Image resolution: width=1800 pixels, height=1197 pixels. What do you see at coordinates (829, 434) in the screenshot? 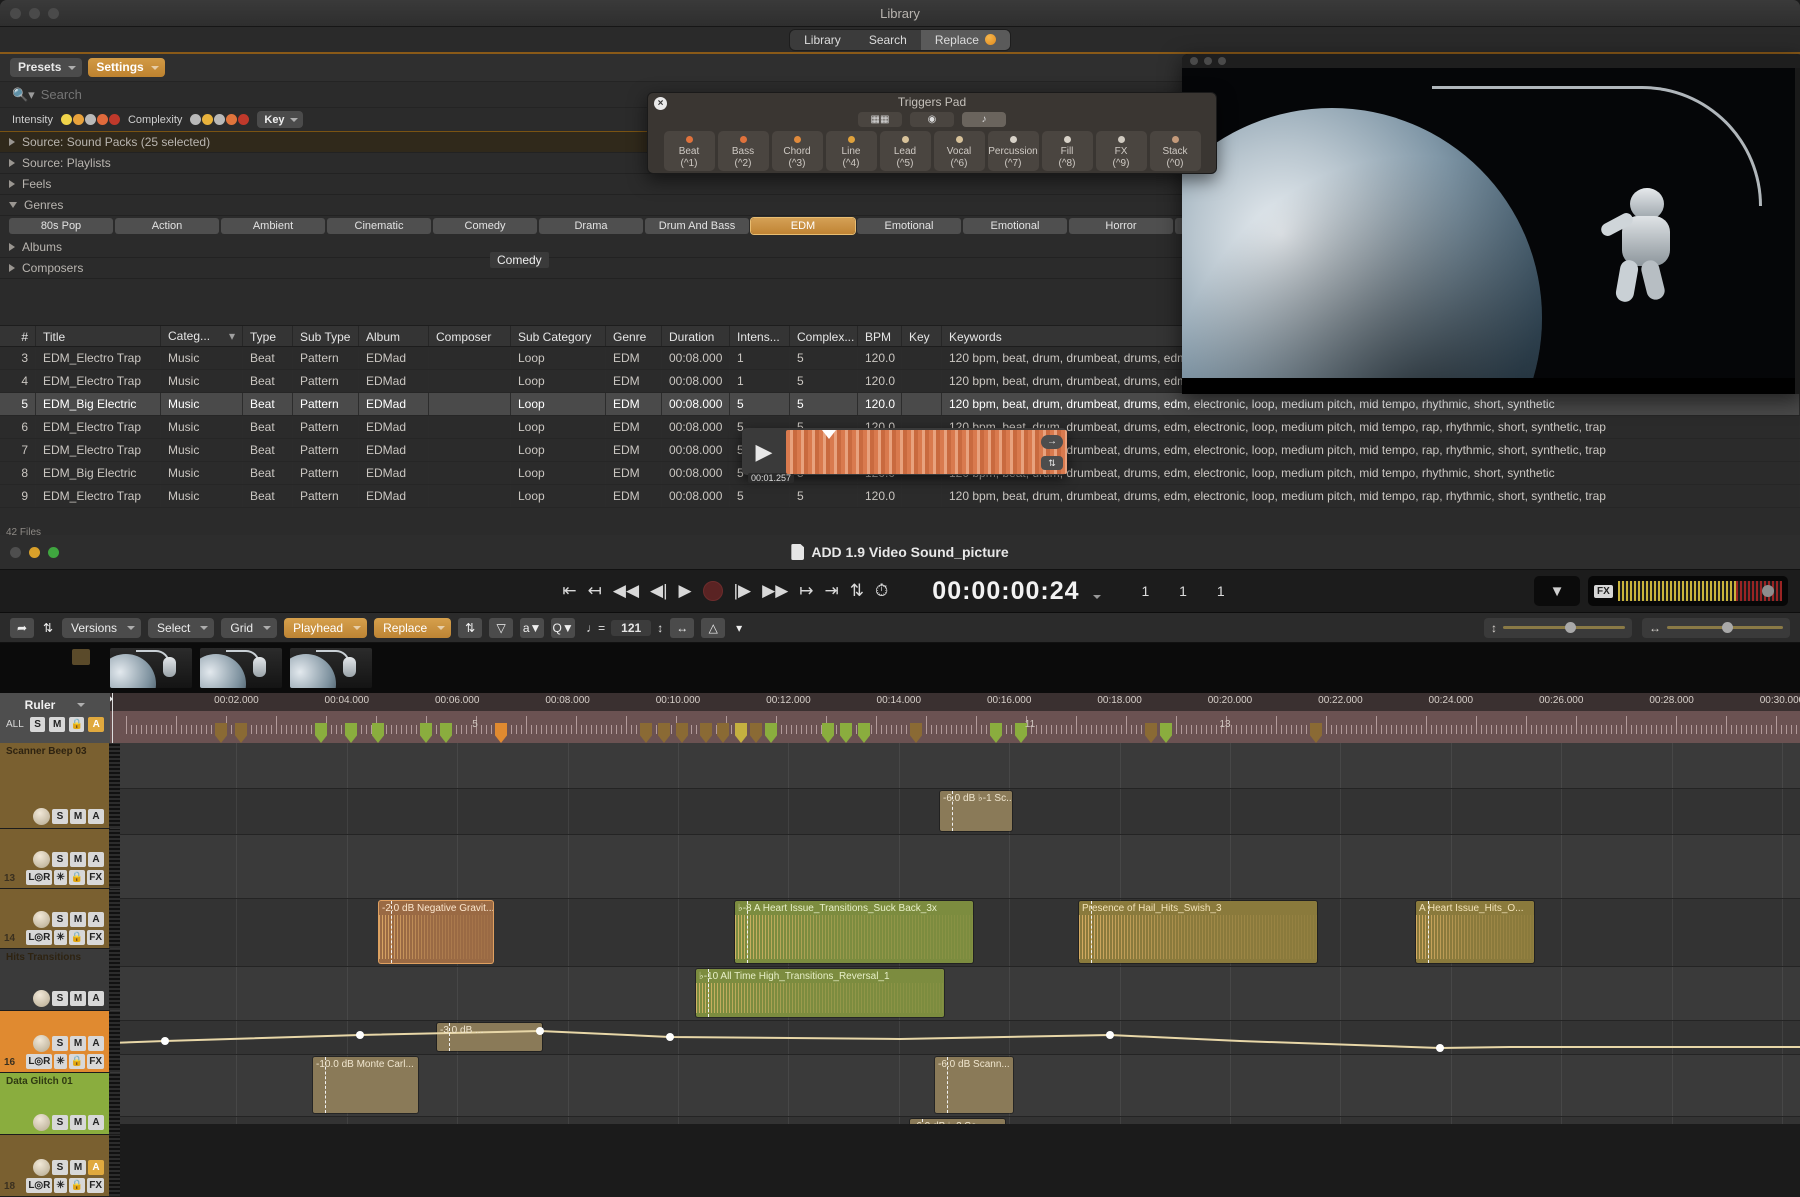
I see `preview-playhead-marker-icon` at bounding box center [829, 434].